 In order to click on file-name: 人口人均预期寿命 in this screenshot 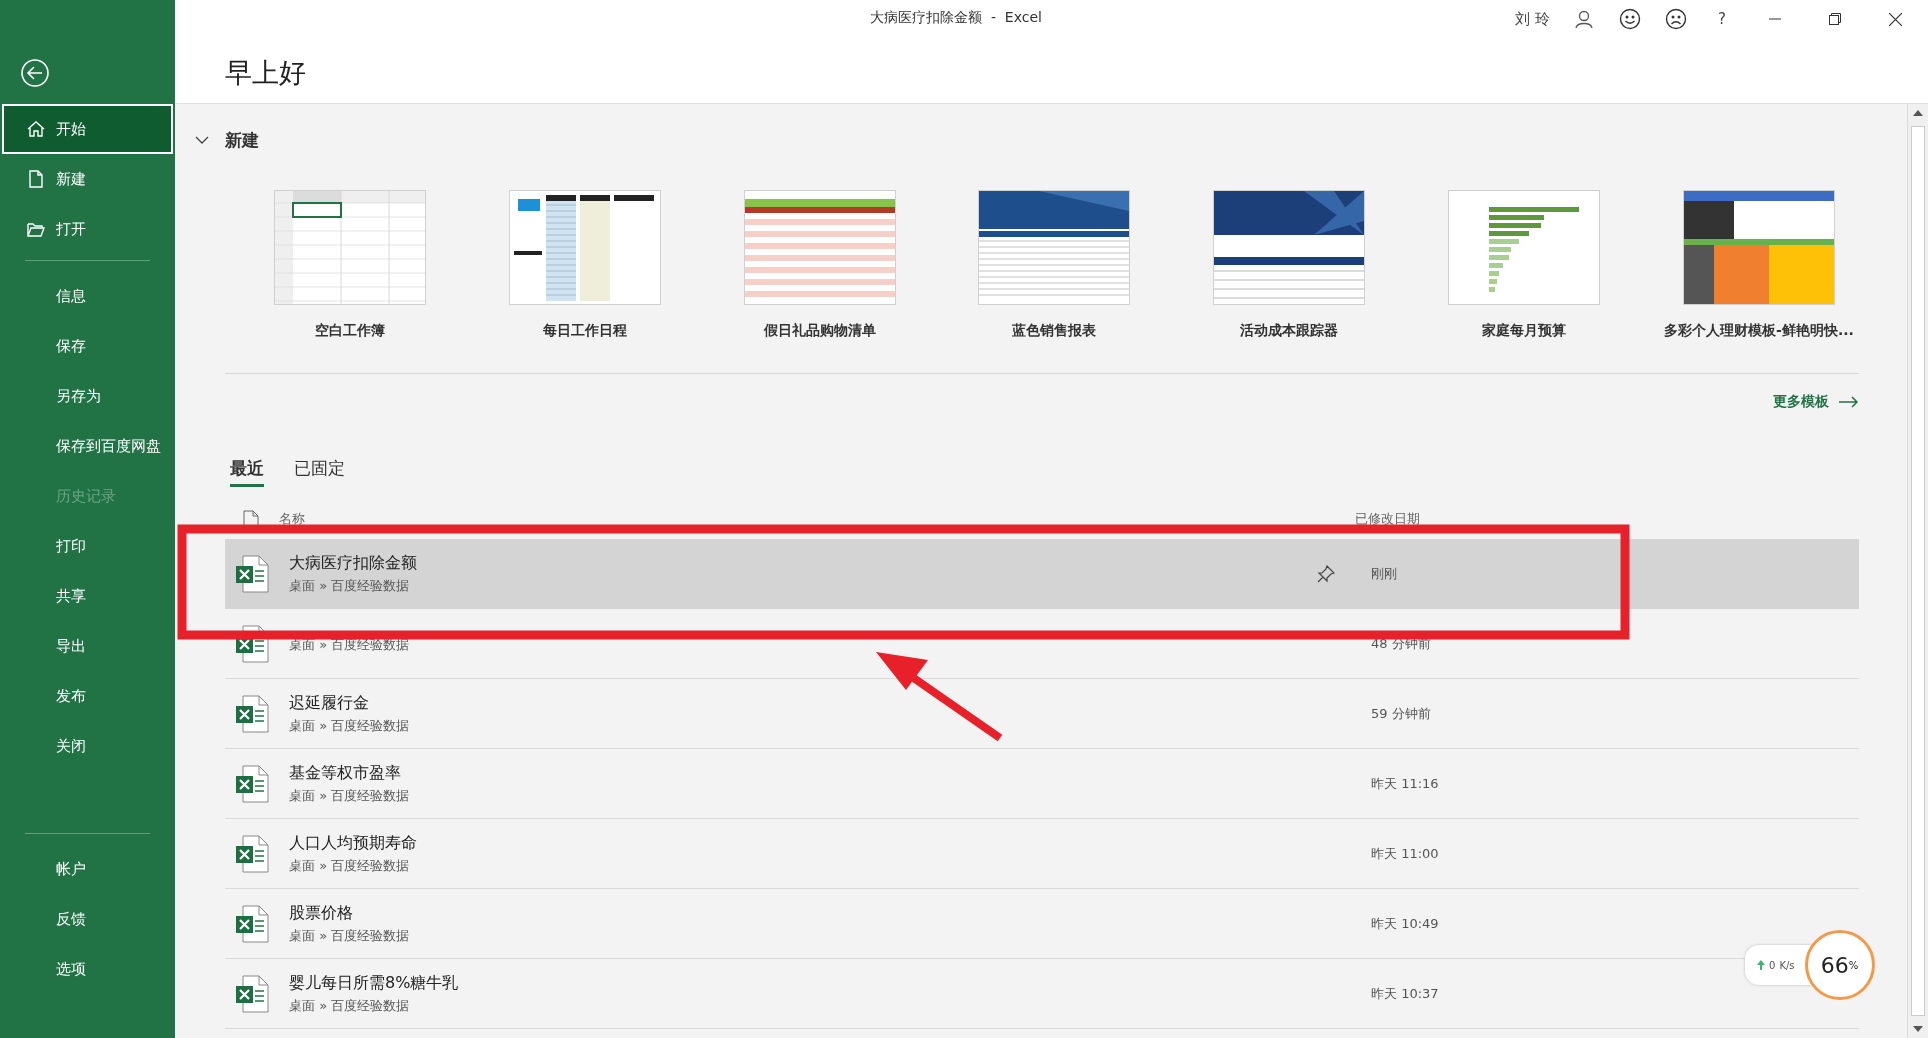, I will do `click(353, 843)`.